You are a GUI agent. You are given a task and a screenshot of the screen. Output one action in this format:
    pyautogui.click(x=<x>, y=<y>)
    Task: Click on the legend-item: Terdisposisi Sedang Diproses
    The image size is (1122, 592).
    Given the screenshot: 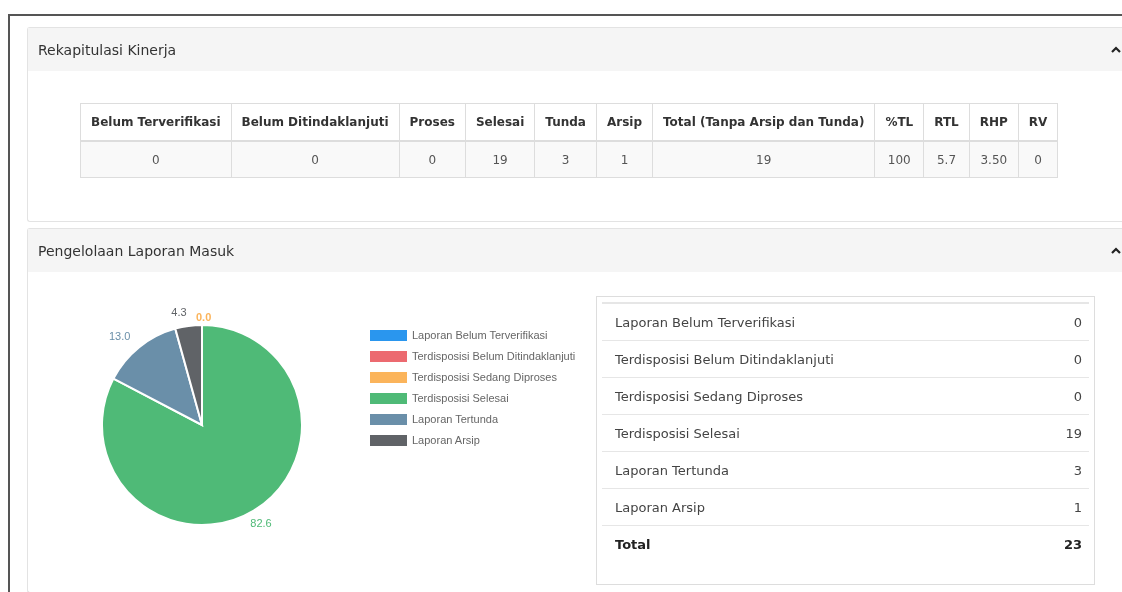 What is the action you would take?
    pyautogui.click(x=473, y=377)
    